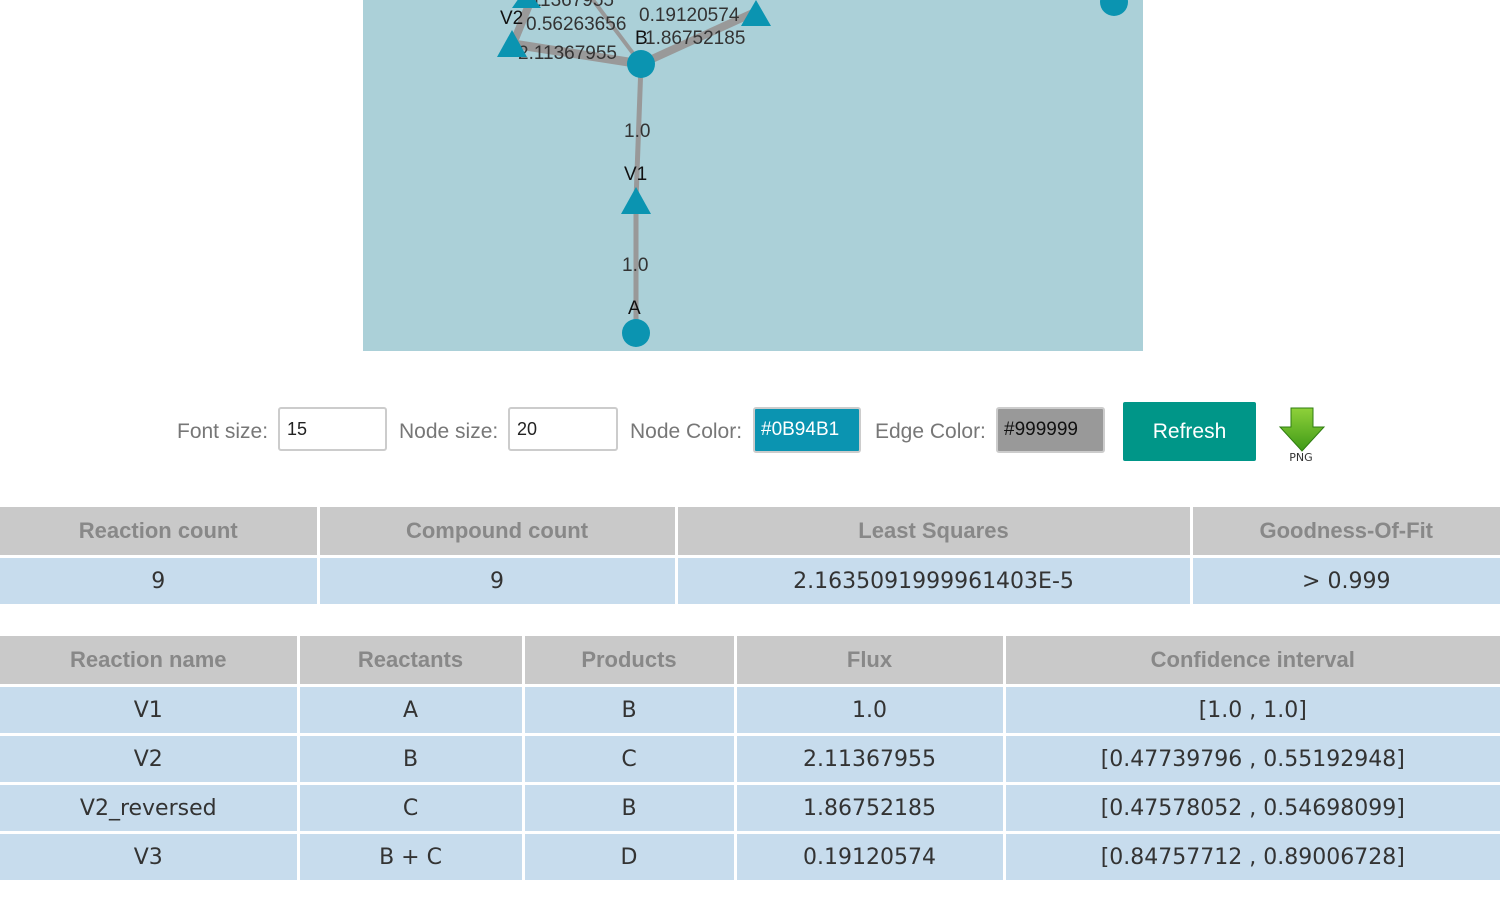 Image resolution: width=1500 pixels, height=912 pixels. Describe the element at coordinates (160, 531) in the screenshot. I see `column-header: Reaction count` at that location.